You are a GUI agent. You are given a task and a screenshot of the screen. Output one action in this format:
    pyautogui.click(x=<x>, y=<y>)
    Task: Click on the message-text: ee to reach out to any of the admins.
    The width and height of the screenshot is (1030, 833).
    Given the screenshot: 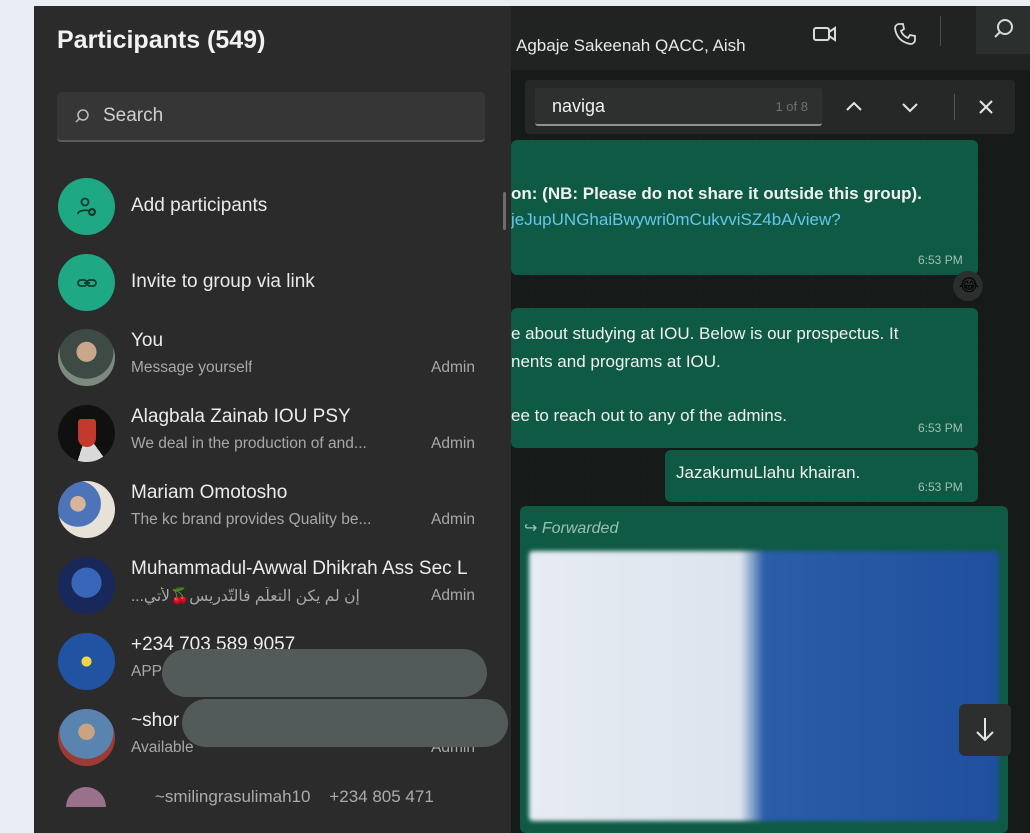 What is the action you would take?
    pyautogui.click(x=649, y=415)
    